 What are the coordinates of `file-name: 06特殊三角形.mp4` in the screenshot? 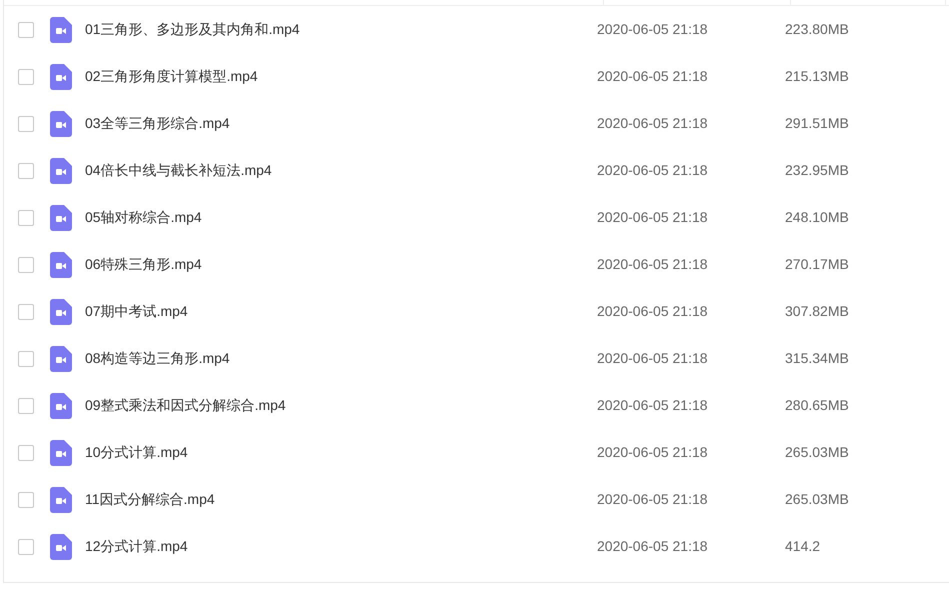 It's located at (335, 264).